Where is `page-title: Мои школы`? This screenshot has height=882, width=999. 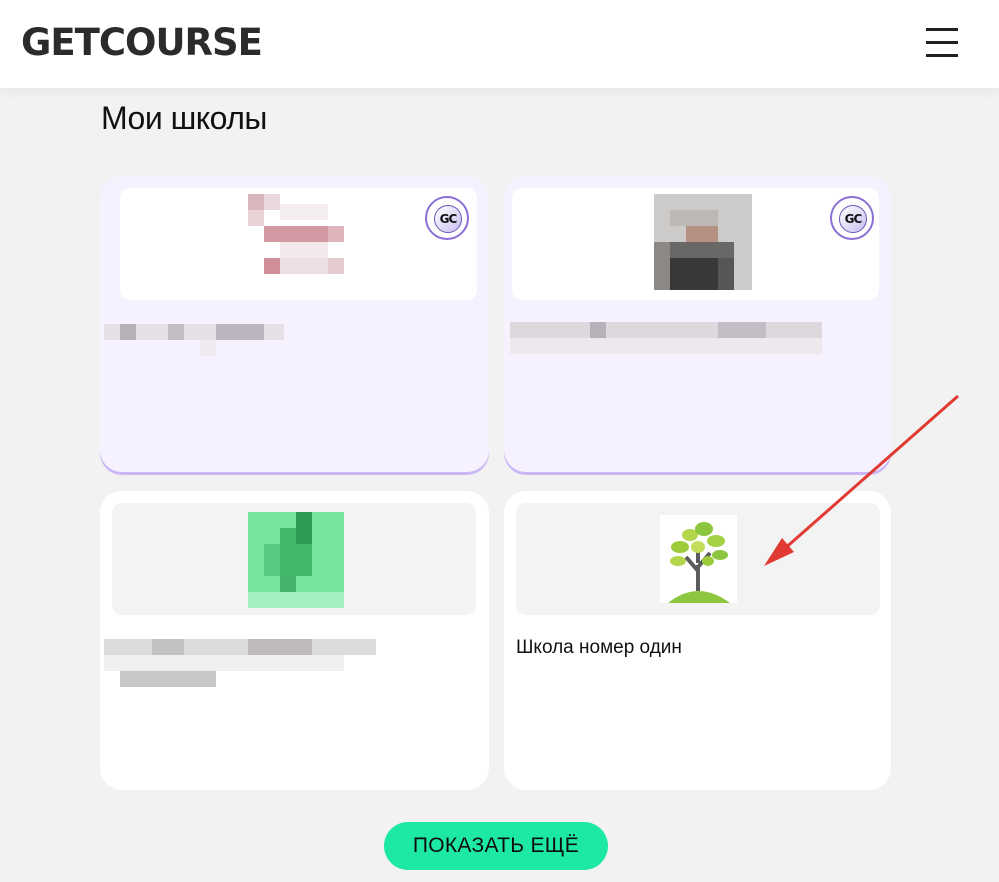 page-title: Мои школы is located at coordinates (184, 118).